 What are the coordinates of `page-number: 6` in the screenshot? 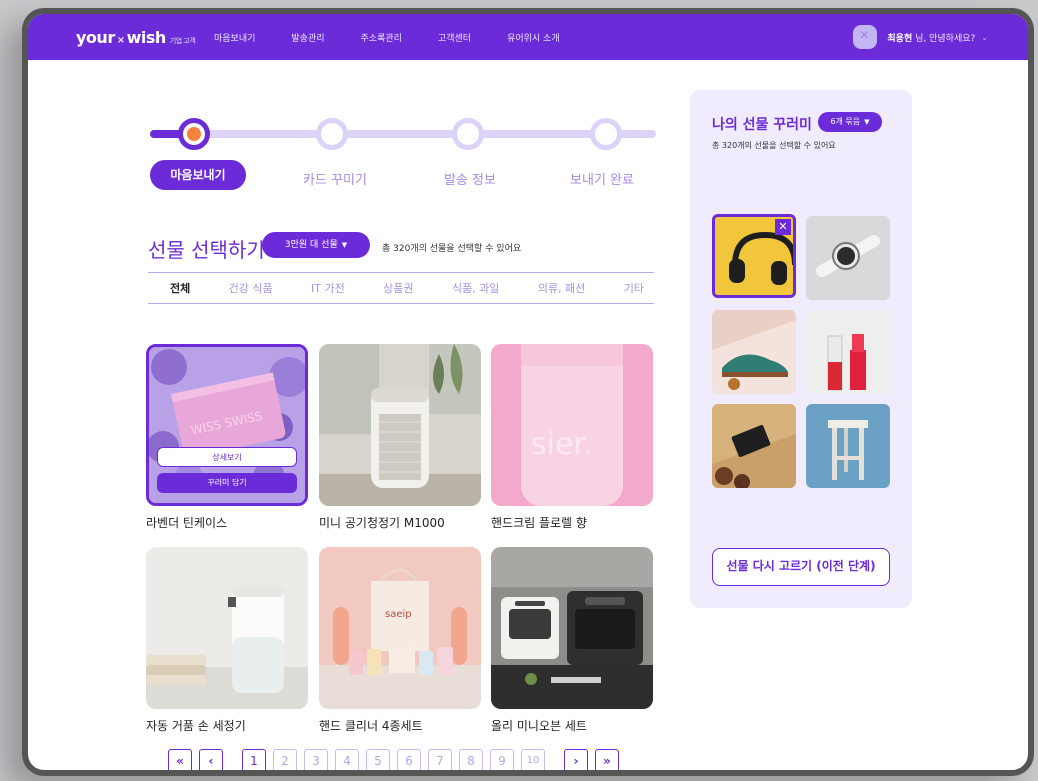 It's located at (409, 759).